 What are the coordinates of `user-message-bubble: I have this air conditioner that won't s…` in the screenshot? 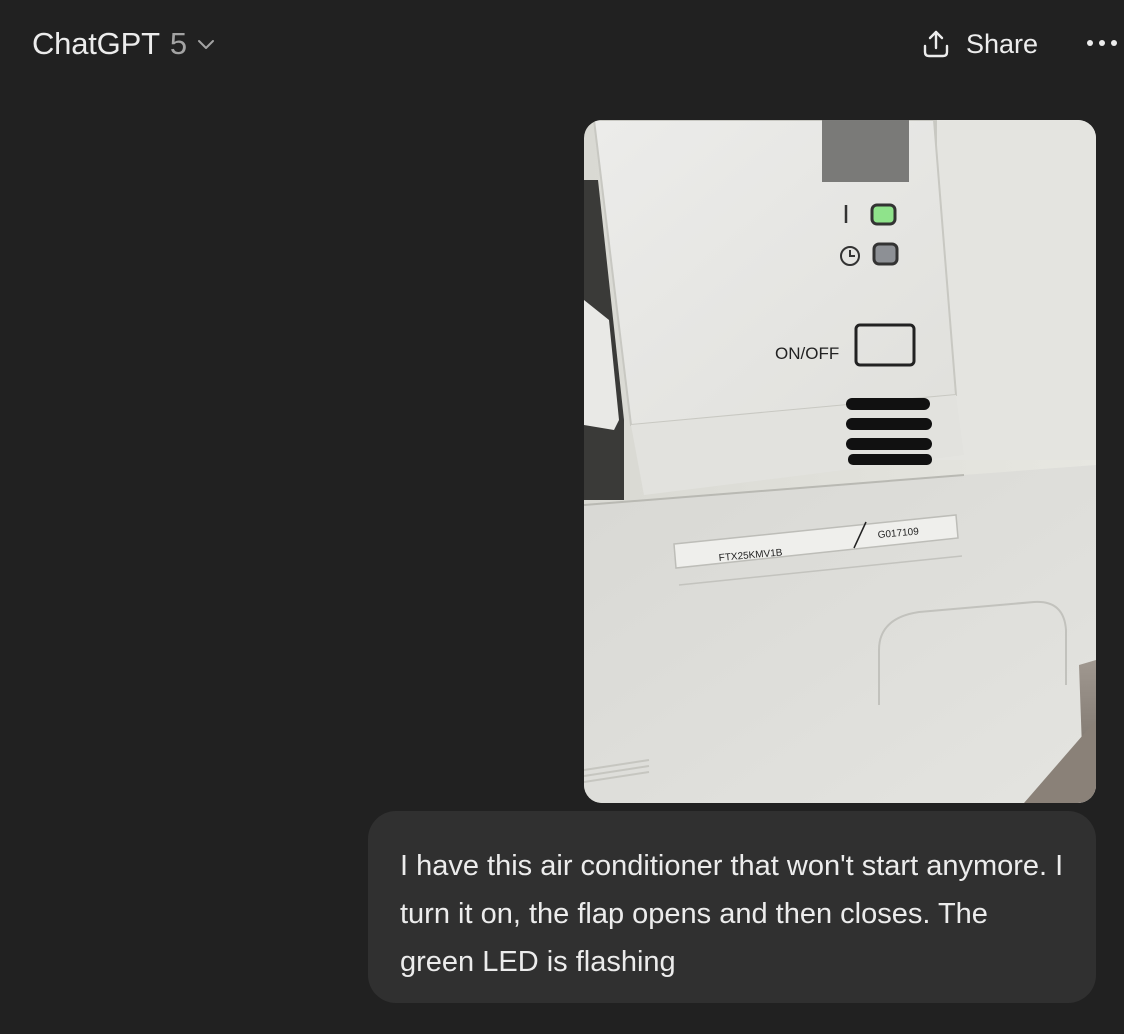 It's located at (732, 907).